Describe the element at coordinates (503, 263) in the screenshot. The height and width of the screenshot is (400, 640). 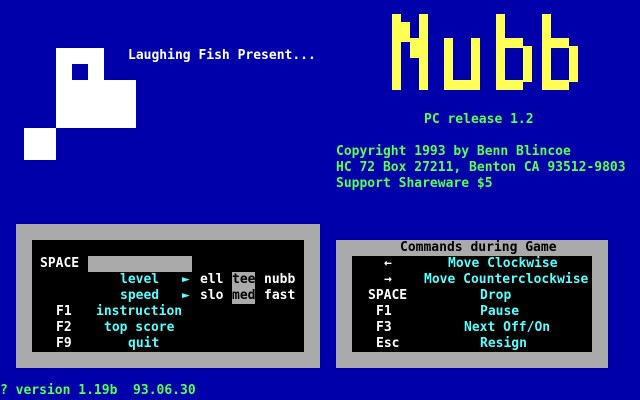
I see `command-move-clockwise: Move Clockwise` at that location.